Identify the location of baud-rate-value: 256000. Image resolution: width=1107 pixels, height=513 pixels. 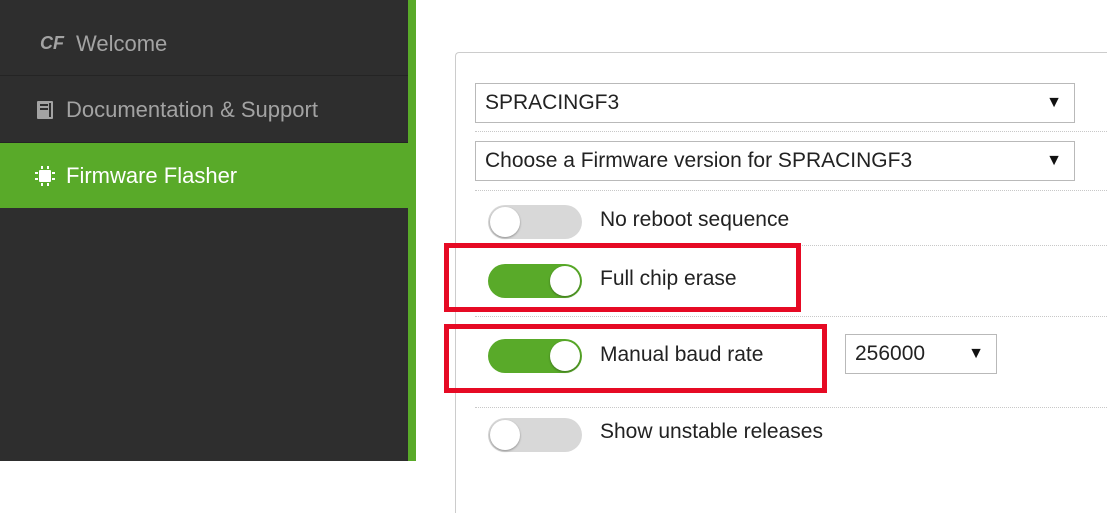
(890, 353).